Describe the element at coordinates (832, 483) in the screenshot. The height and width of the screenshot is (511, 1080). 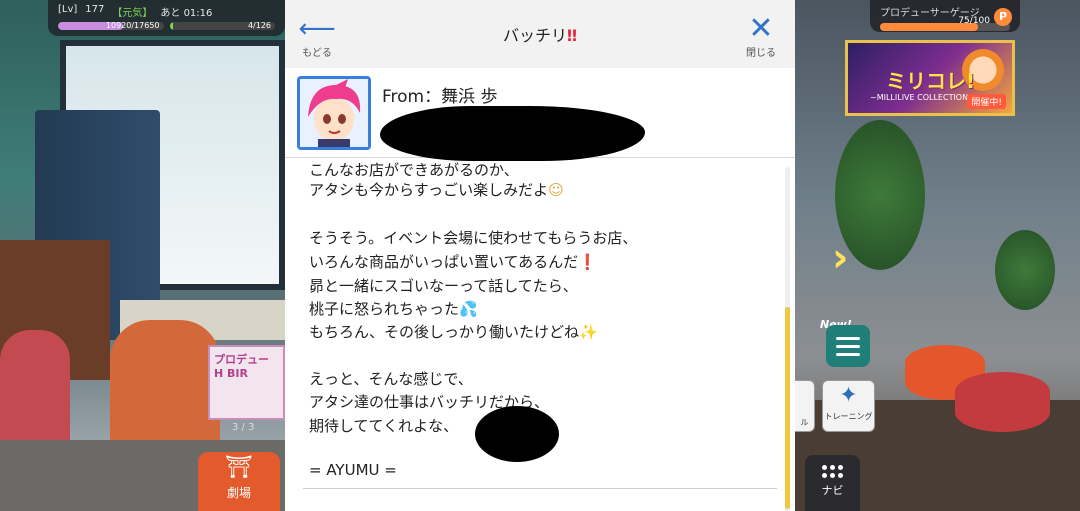
I see `navi-button: ナビ` at that location.